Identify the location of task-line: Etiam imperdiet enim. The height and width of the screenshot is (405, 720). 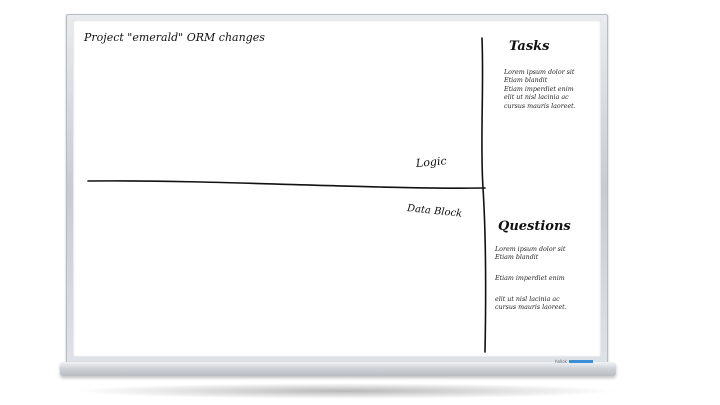
(539, 89).